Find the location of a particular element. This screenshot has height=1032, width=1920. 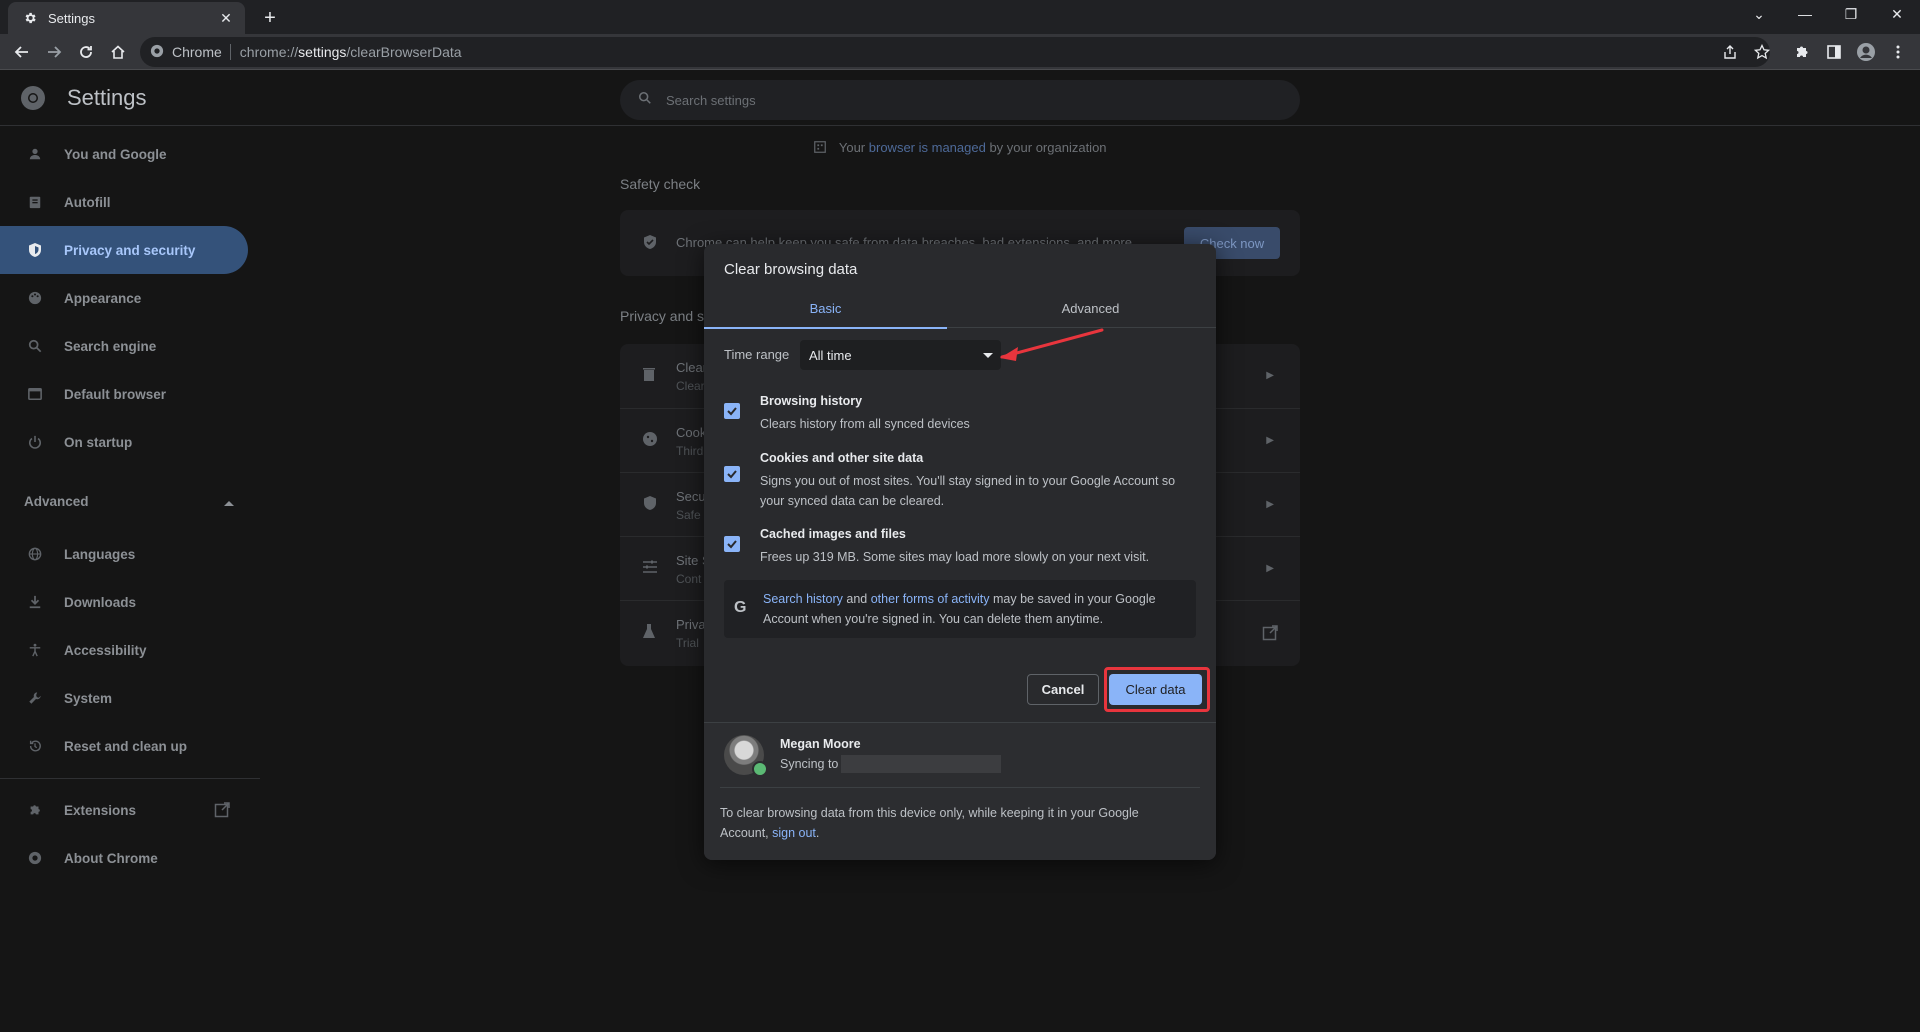

sidebar-item-label: System is located at coordinates (88, 698).